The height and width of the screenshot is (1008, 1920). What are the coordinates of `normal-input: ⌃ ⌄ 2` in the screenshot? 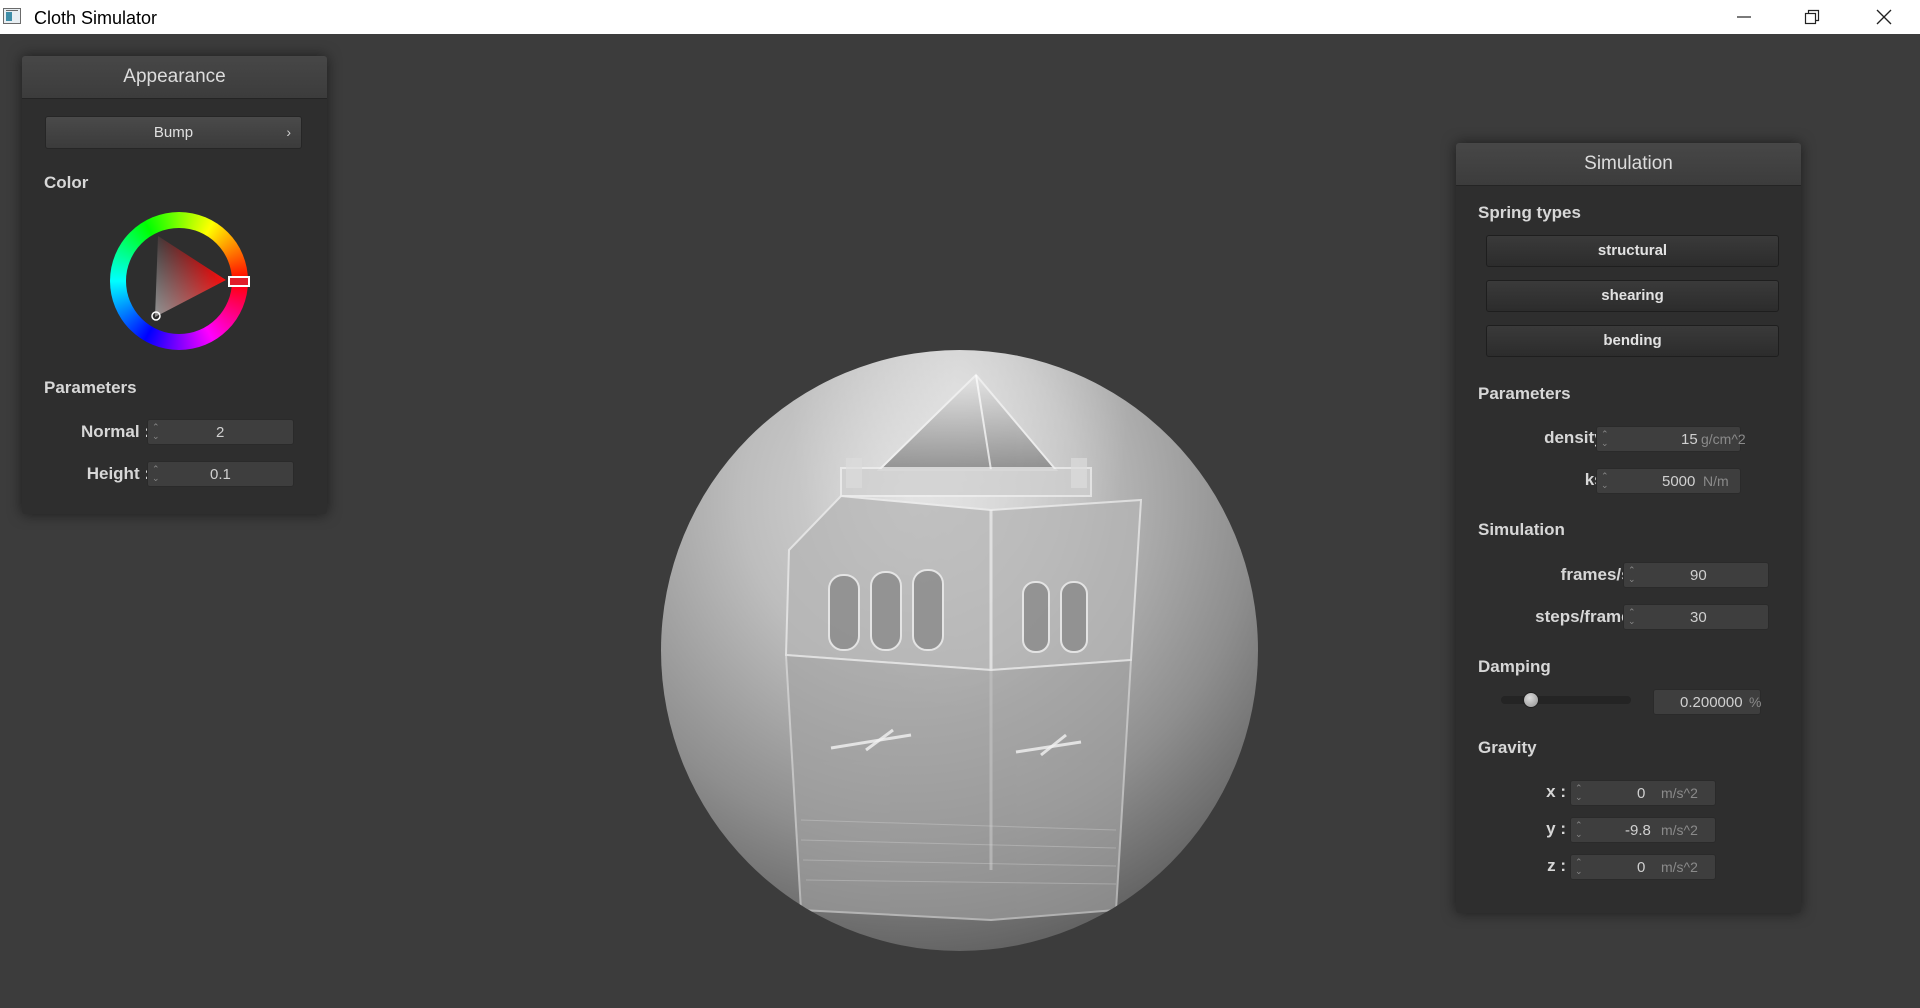 It's located at (220, 432).